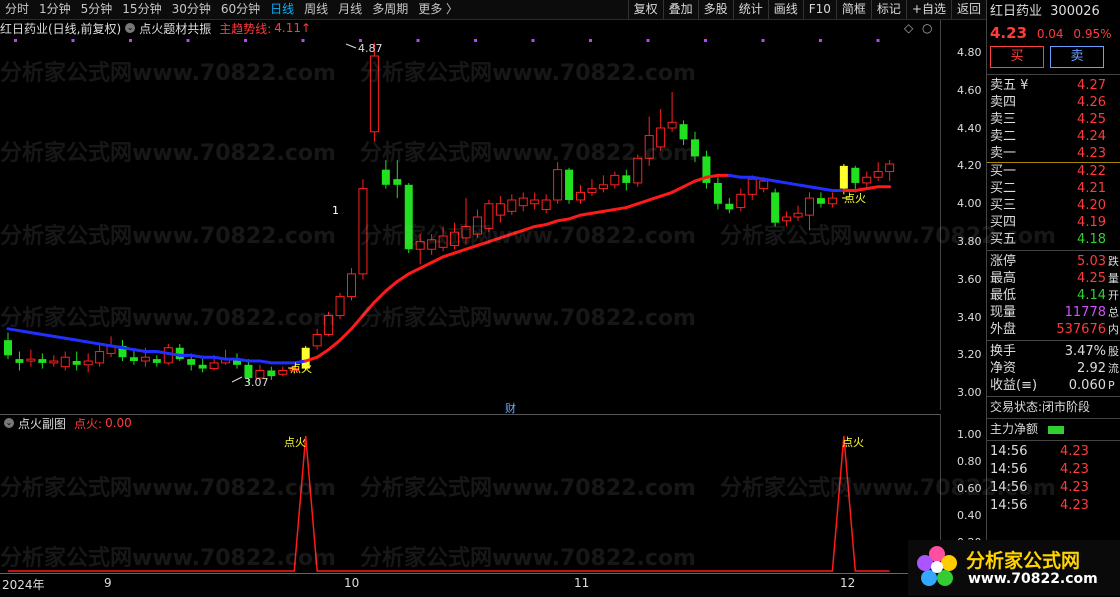 Image resolution: width=1120 pixels, height=597 pixels. Describe the element at coordinates (1053, 239) in the screenshot. I see `order-book-row: 买五 4.18` at that location.